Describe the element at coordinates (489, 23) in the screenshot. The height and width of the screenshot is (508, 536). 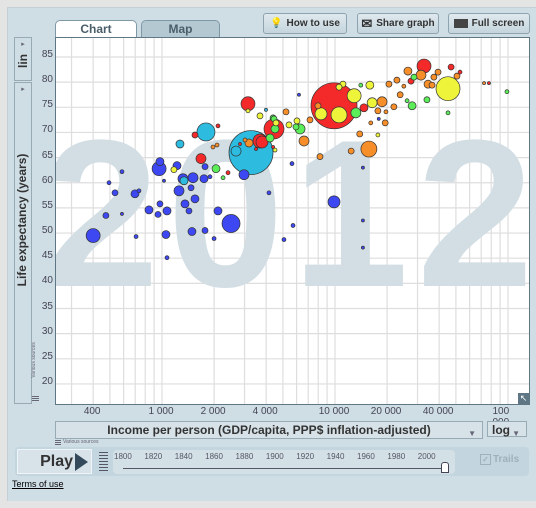
I see `full-screen-button: Full screen` at that location.